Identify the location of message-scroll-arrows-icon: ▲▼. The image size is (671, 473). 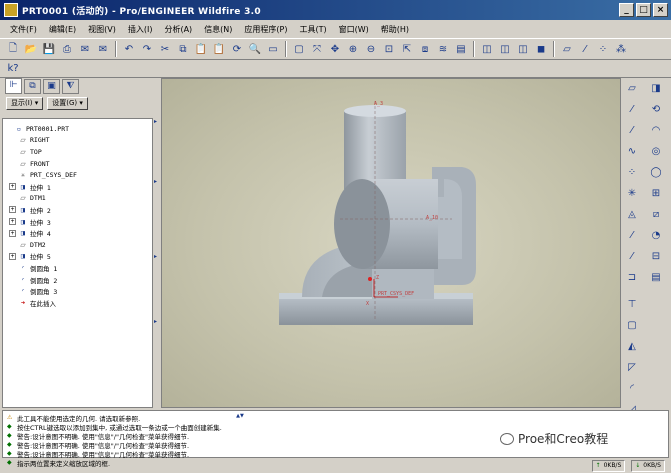
(240, 433).